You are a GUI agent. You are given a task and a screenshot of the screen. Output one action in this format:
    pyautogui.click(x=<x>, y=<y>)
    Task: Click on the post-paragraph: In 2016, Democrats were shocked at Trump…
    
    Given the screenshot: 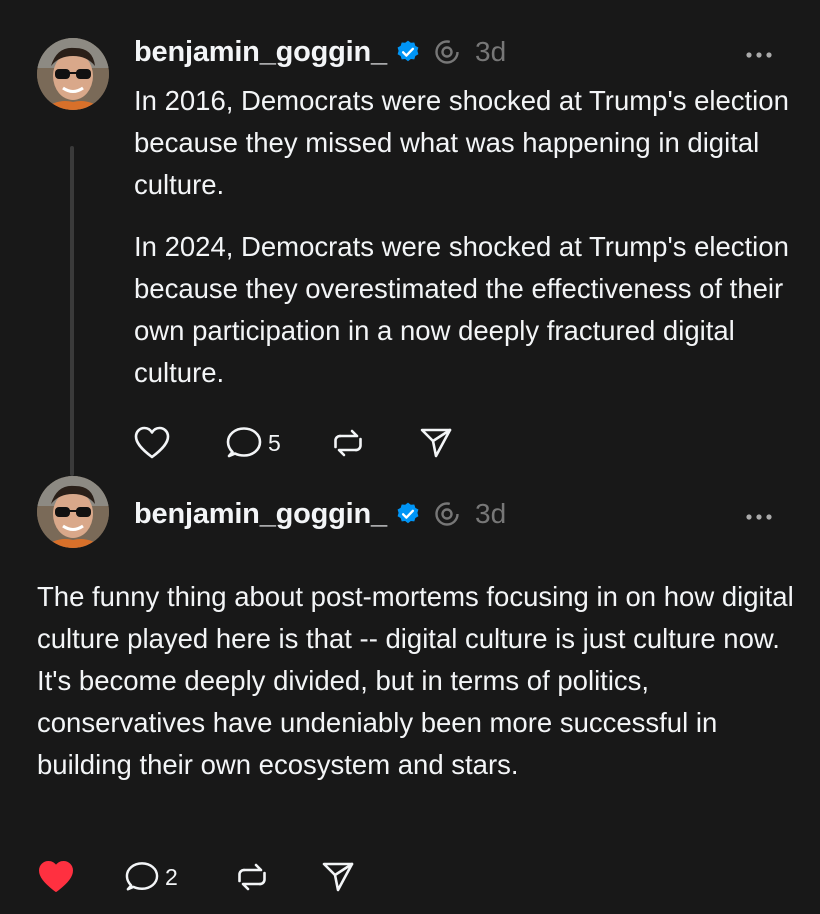 What is the action you would take?
    pyautogui.click(x=461, y=142)
    